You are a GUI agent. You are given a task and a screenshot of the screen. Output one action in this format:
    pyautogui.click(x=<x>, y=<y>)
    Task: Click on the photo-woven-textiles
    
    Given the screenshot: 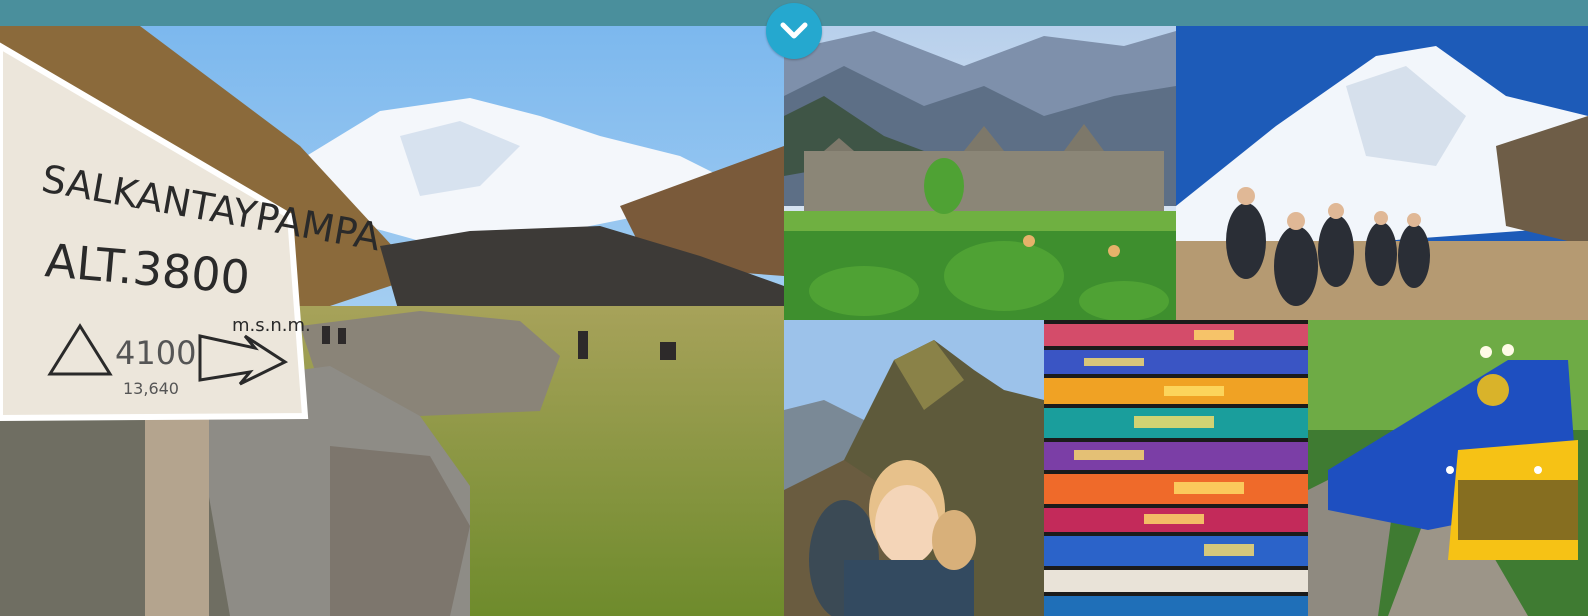 What is the action you would take?
    pyautogui.click(x=1176, y=468)
    